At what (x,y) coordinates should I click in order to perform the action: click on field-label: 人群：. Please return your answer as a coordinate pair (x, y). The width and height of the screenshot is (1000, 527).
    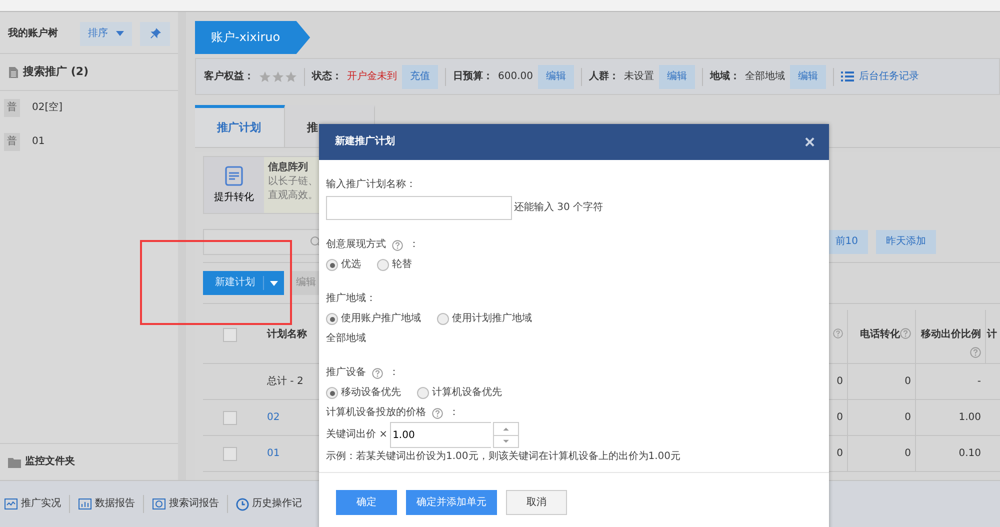
    Looking at the image, I should click on (604, 77).